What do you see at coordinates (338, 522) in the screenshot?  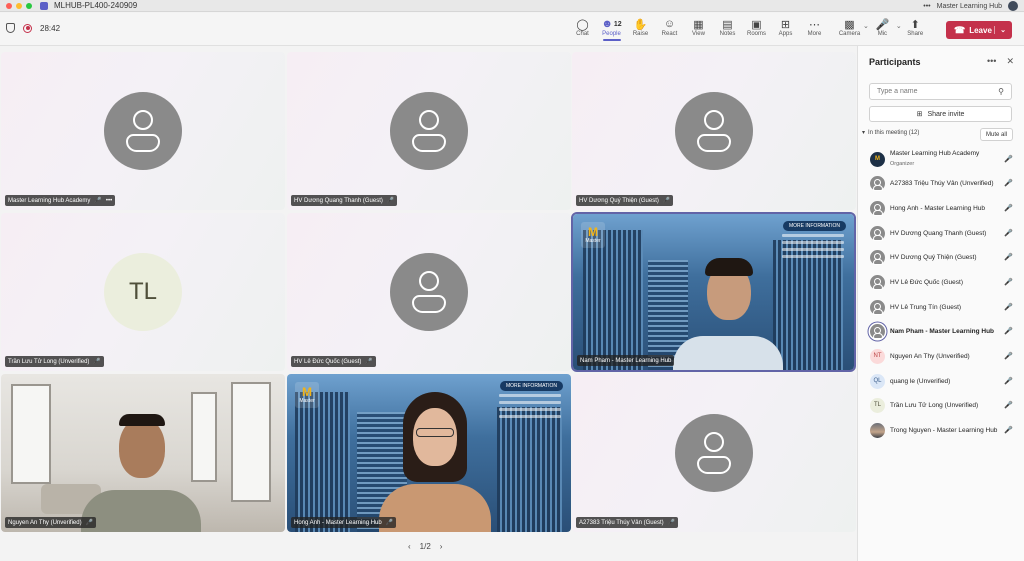 I see `participant-name: Hong Anh - Master Learning Hub` at bounding box center [338, 522].